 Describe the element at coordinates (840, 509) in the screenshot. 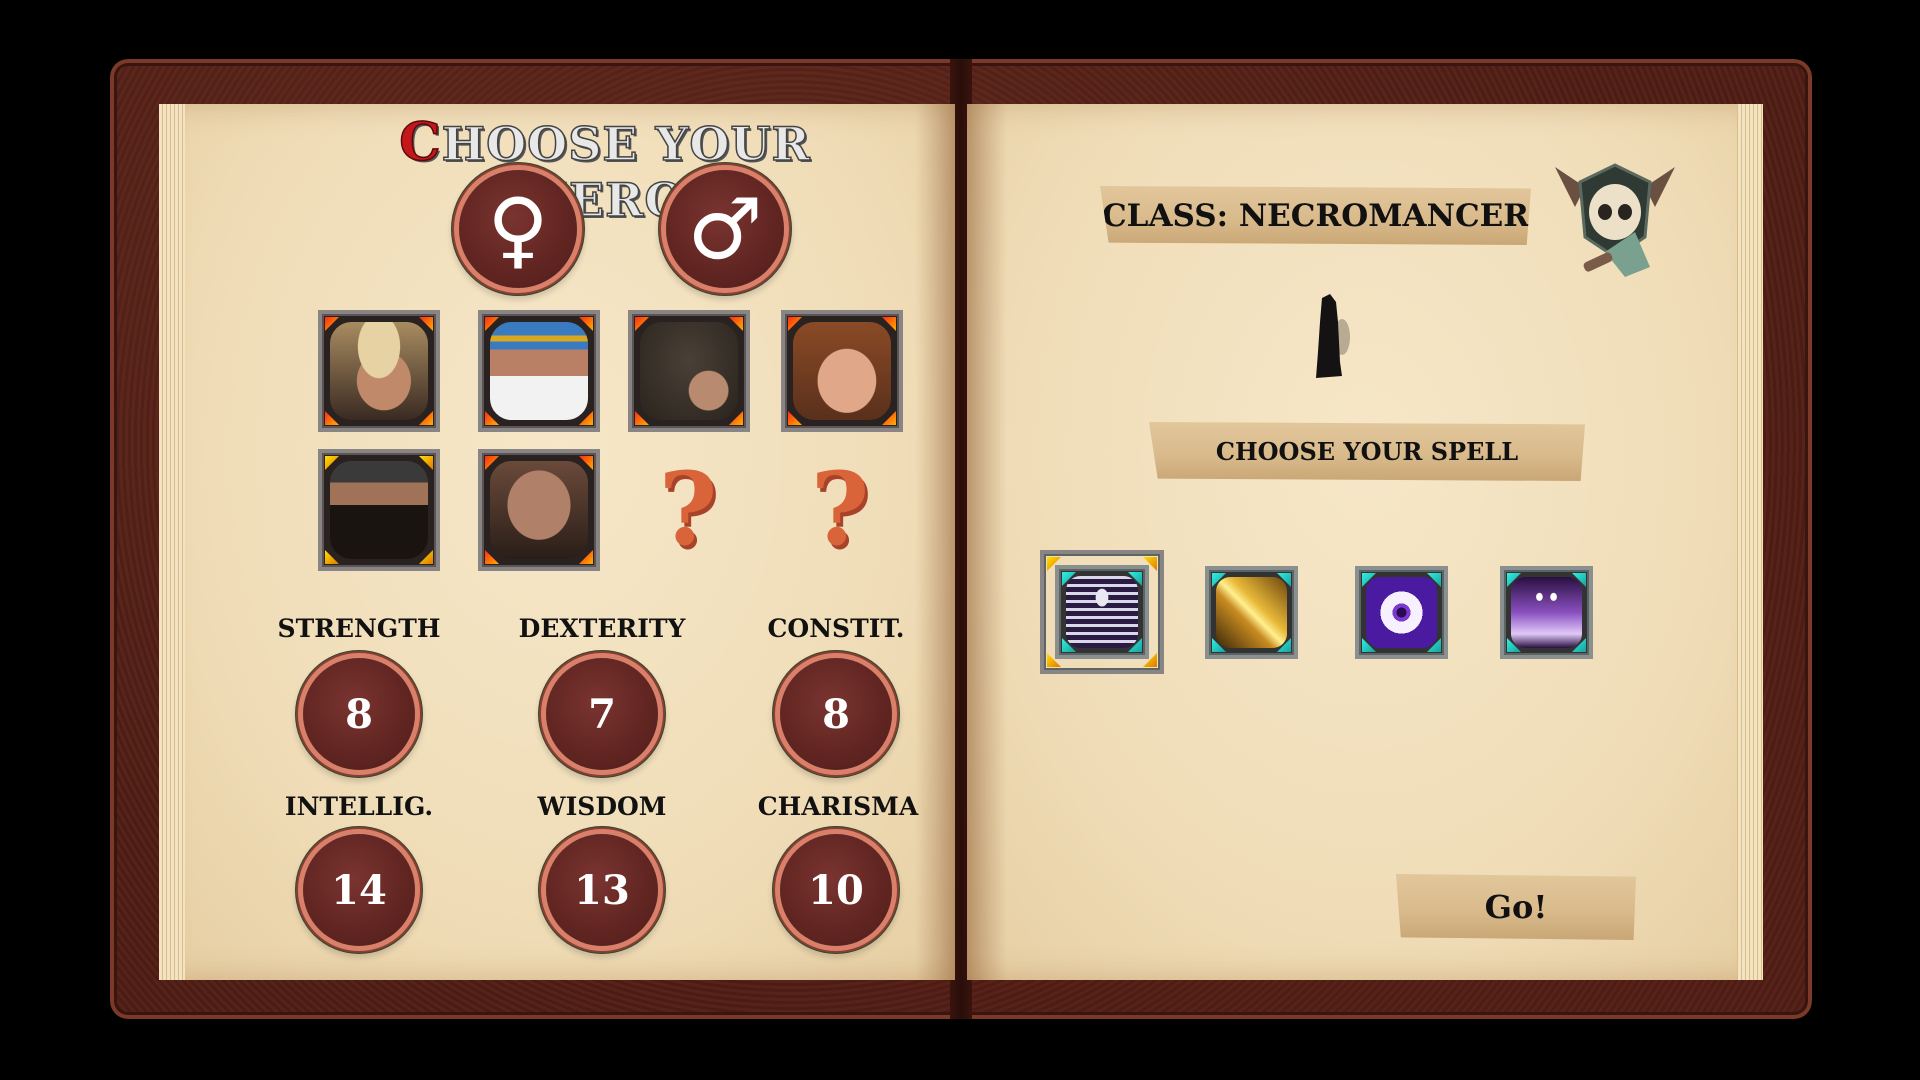

I see `locked-hero-8-question-icon: ?` at that location.